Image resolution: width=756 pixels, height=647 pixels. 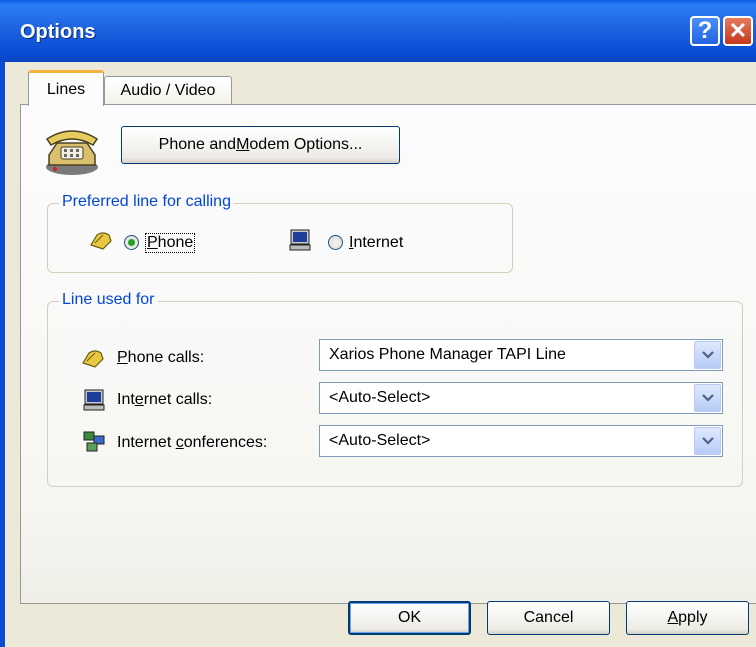 I want to click on internet-conferences-dropdown-button, so click(x=707, y=441).